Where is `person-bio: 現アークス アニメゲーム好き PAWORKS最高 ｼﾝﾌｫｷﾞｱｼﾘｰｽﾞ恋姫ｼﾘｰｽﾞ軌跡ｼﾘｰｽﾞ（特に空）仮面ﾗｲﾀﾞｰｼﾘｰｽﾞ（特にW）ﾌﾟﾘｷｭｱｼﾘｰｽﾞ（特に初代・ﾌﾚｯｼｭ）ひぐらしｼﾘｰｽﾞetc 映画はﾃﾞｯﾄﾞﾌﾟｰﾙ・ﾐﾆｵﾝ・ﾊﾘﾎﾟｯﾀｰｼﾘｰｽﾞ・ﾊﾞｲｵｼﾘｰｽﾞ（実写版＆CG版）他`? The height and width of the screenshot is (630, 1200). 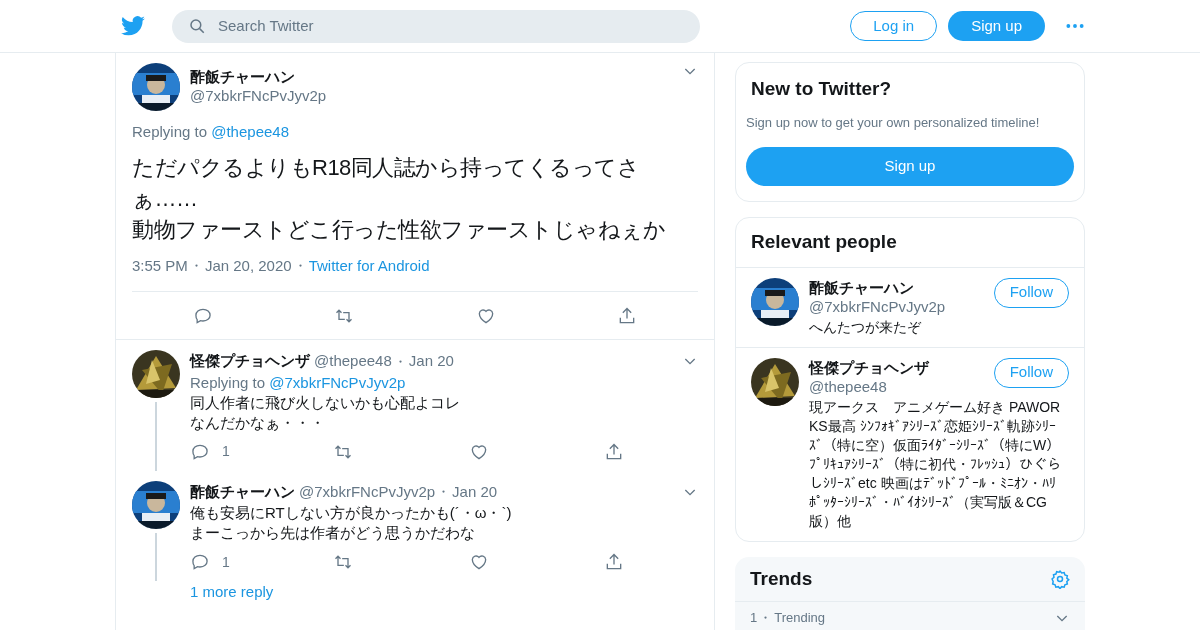
person-bio: 現アークス アニメゲーム好き PAWORKS最高 ｼﾝﾌｫｷﾞｱｼﾘｰｽﾞ恋姫ｼﾘｰｽﾞ軌跡ｼﾘｰｽﾞ（特に空）仮面ﾗｲﾀﾞｰｼﾘｰｽﾞ（特にW）ﾌﾟﾘｷｭｱｼﾘｰｽﾞ（特に初代・ﾌﾚｯｼｭ）ひぐらしｼﾘｰｽﾞetc 映画はﾃﾞｯﾄﾞﾌﾟｰﾙ・ﾐﾆｵﾝ・ﾊﾘﾎﾟｯﾀｰｼﾘｰｽﾞ・ﾊﾞｲｵｼﾘｰｽﾞ（実写版＆CG版）他 is located at coordinates (935, 464).